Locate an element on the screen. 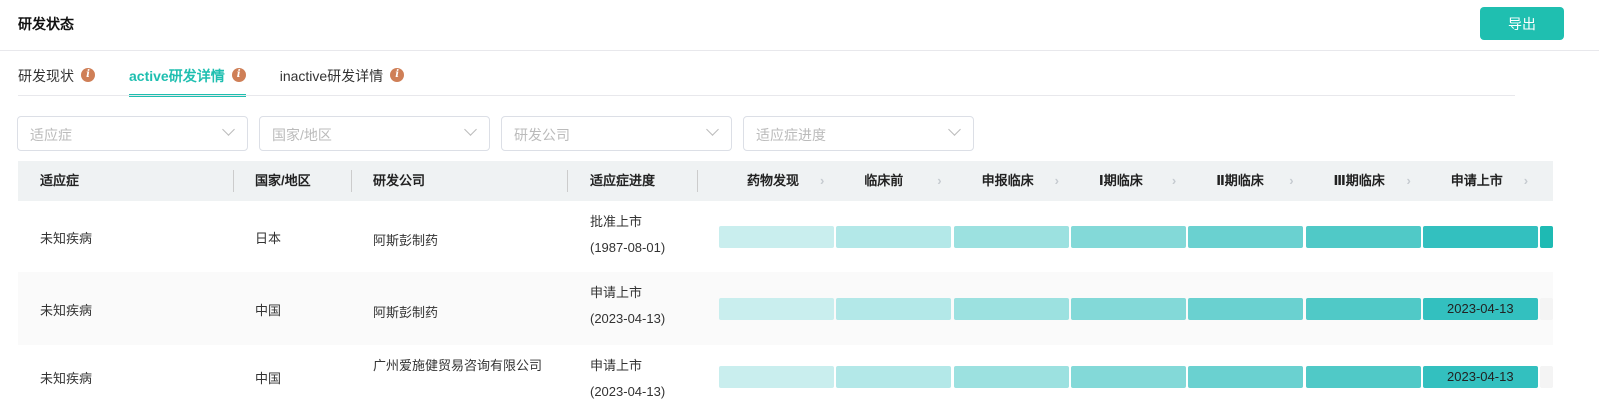  country-select: 国家/地区 is located at coordinates (374, 133).